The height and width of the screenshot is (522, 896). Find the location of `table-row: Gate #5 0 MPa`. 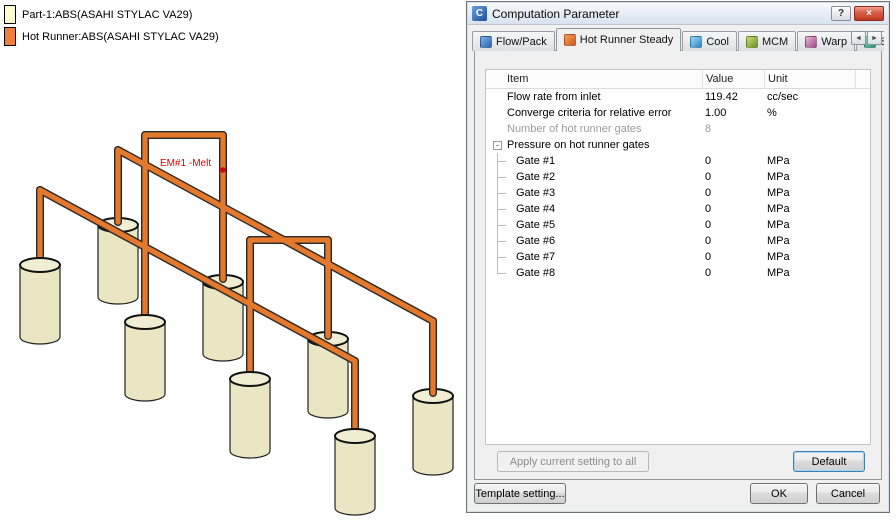

table-row: Gate #5 0 MPa is located at coordinates (678, 225).